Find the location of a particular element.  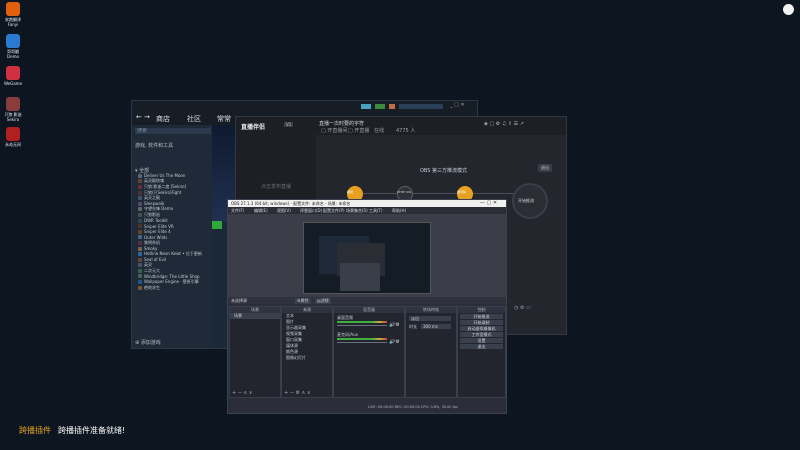

nav-store: 商店 is located at coordinates (163, 119).